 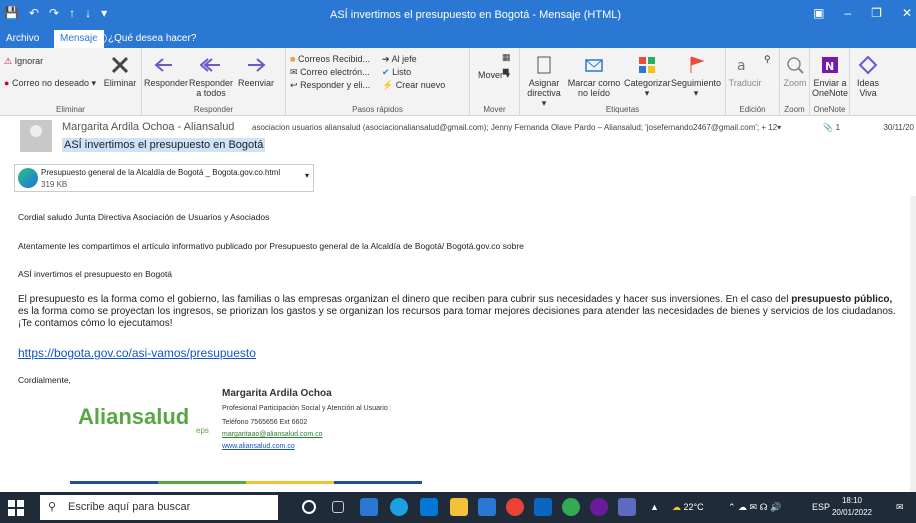 What do you see at coordinates (647, 65) in the screenshot?
I see `categorize-icon` at bounding box center [647, 65].